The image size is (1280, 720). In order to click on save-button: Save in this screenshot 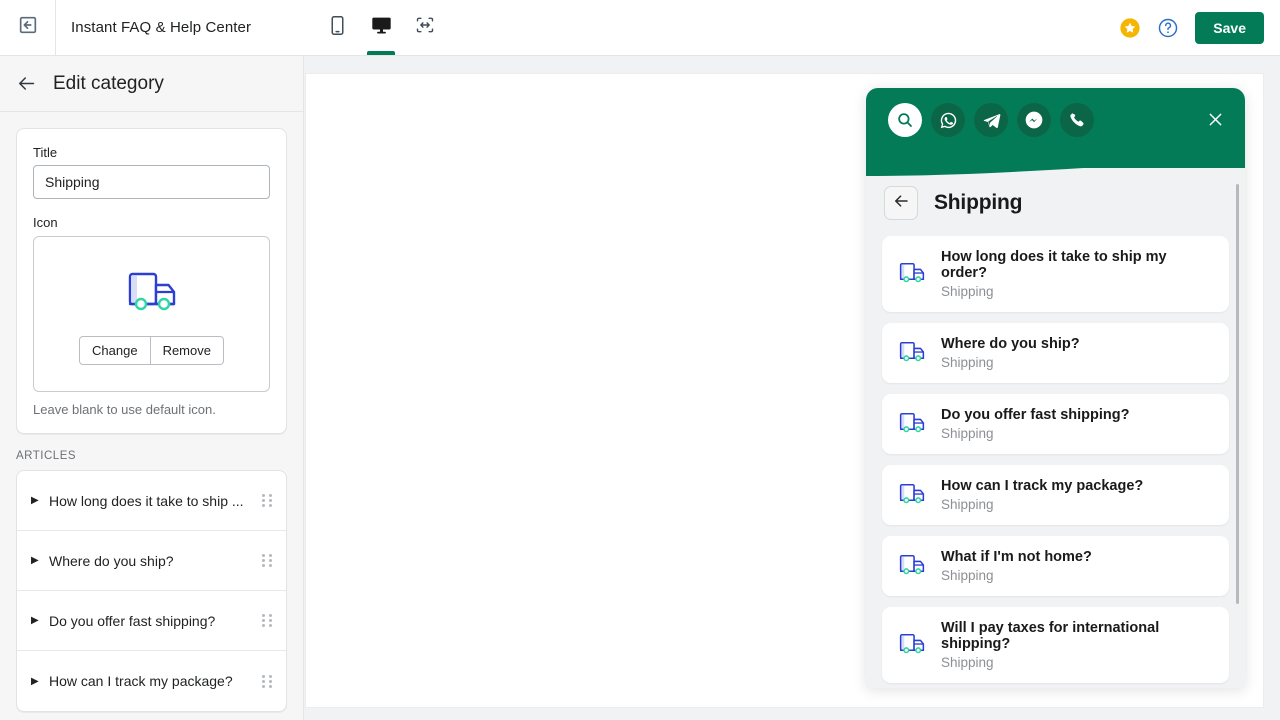, I will do `click(1229, 27)`.